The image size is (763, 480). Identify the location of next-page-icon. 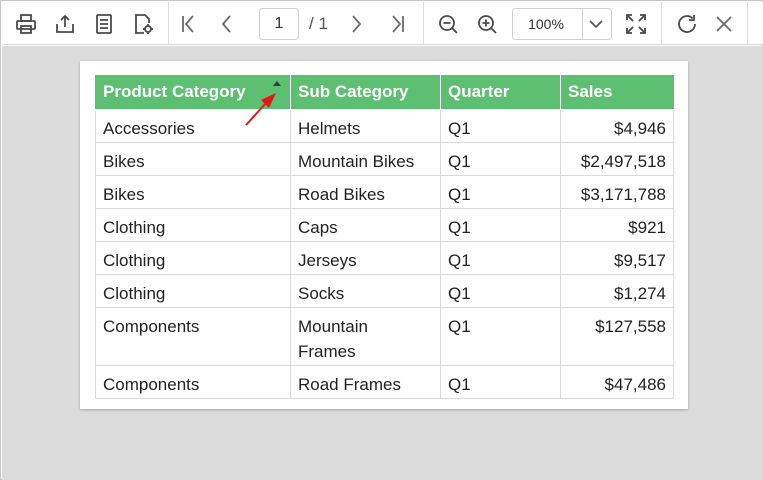
(357, 24).